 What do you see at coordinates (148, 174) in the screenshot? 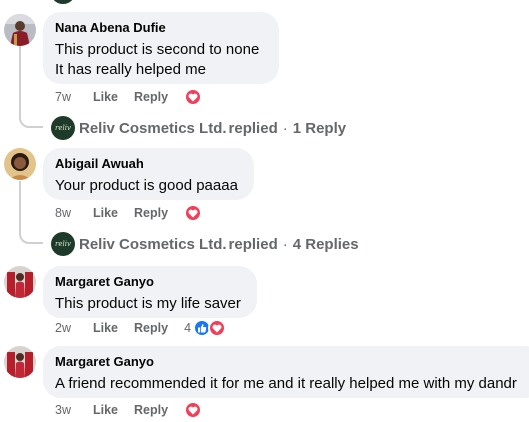
I see `comment-bubble: Abigail Awuah Your product is good paaaa` at bounding box center [148, 174].